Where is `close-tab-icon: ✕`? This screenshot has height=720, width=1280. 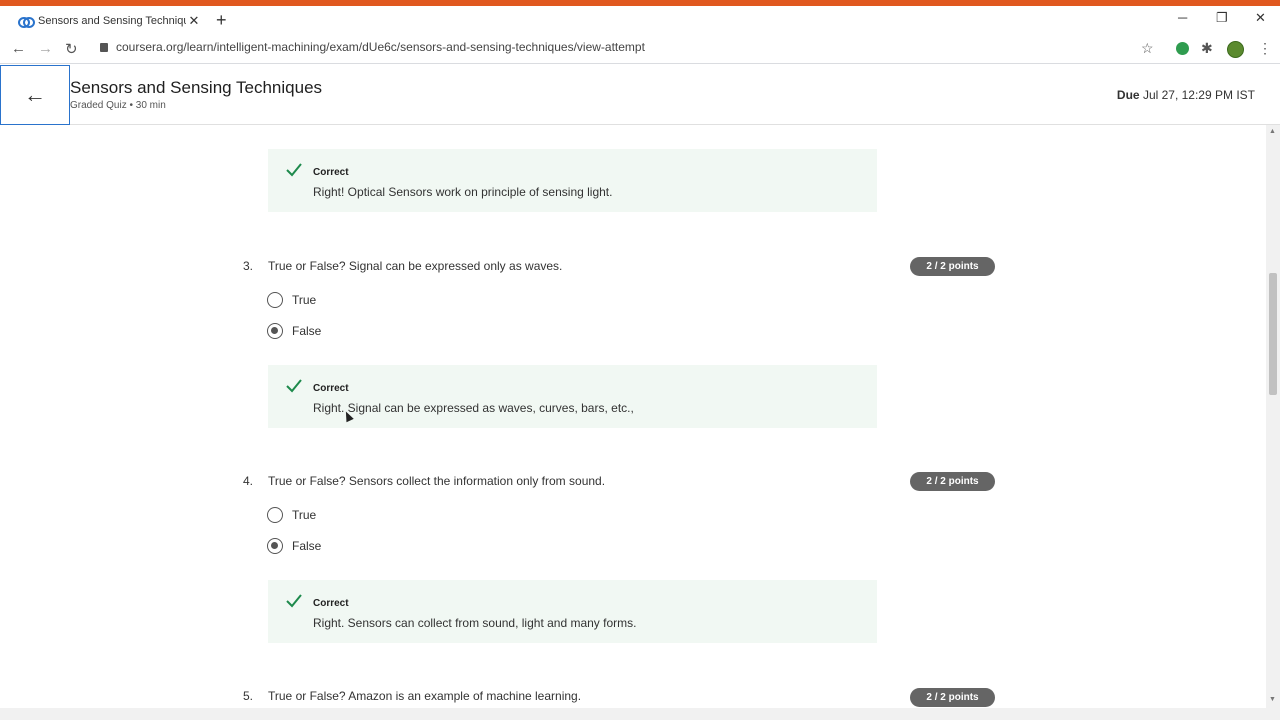 close-tab-icon: ✕ is located at coordinates (194, 21).